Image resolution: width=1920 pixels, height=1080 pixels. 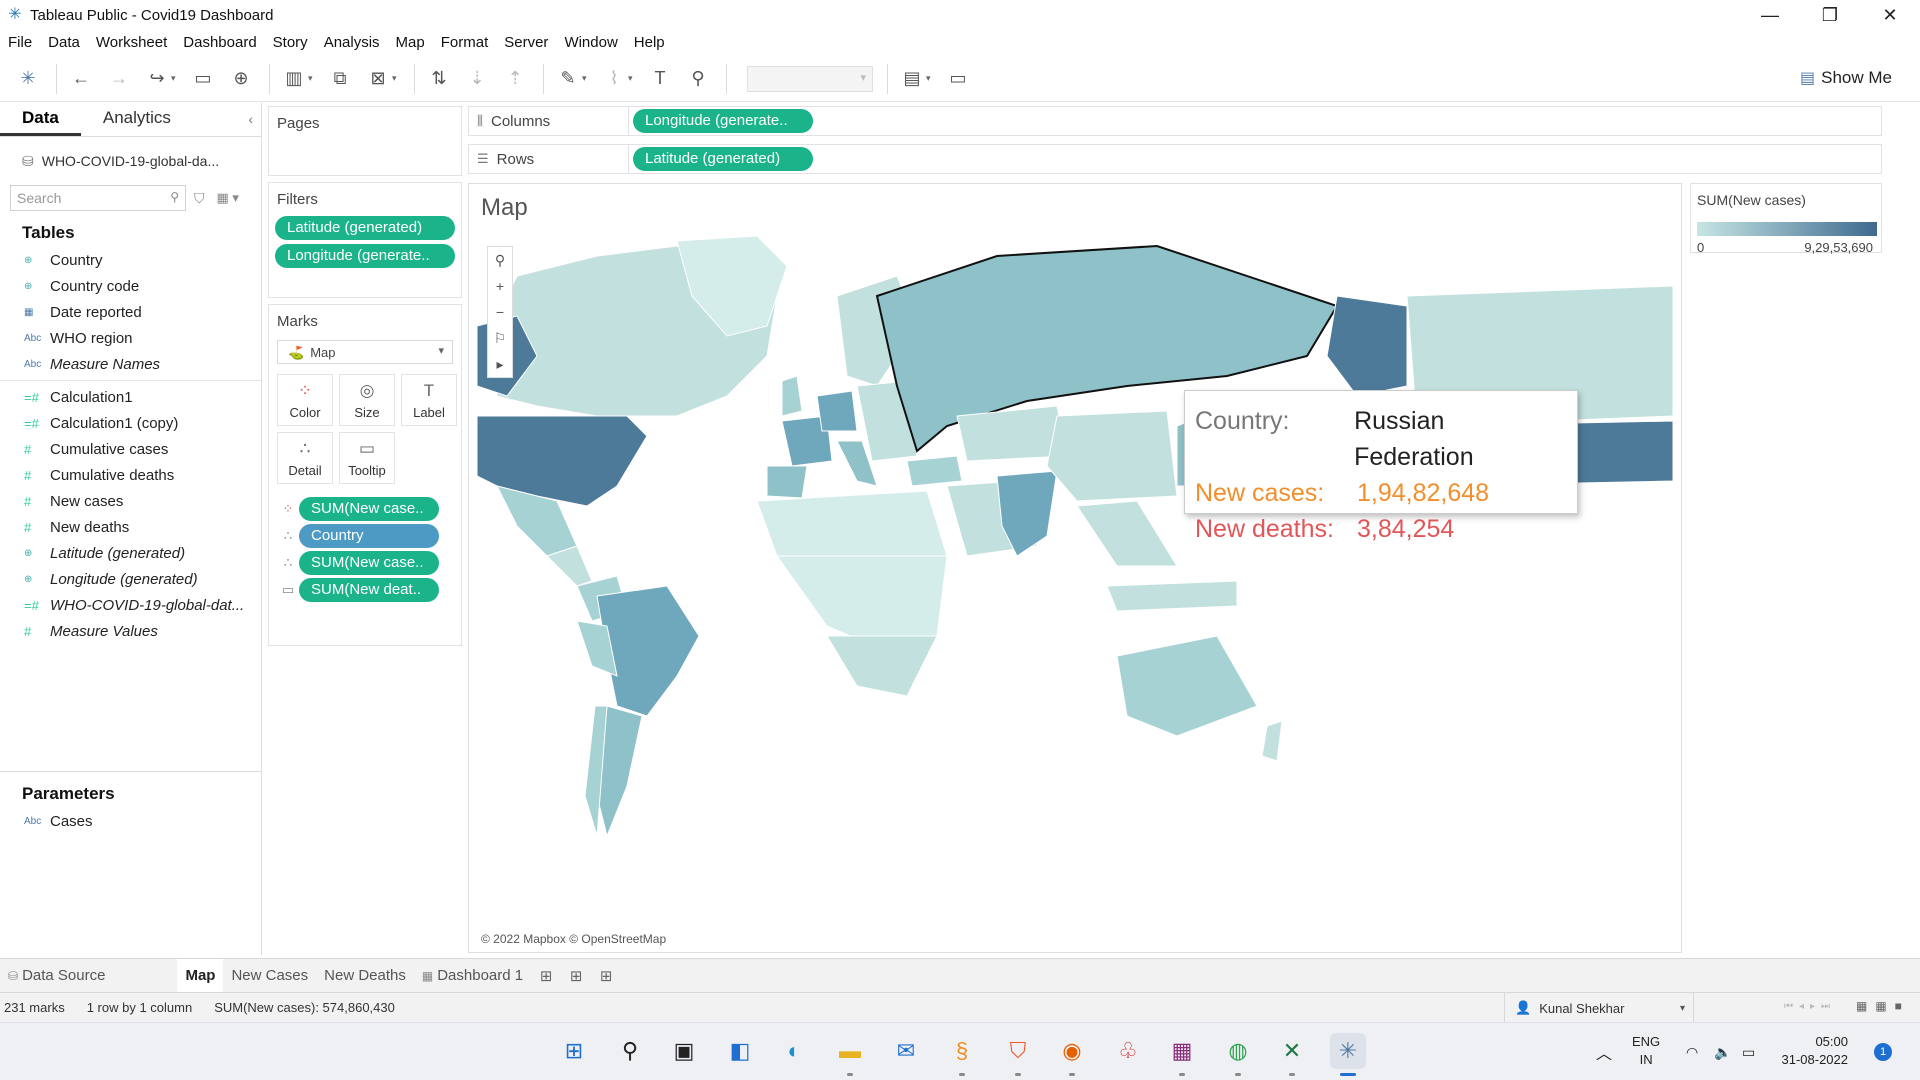 What do you see at coordinates (352, 42) in the screenshot?
I see `menu-analysis: Analysis` at bounding box center [352, 42].